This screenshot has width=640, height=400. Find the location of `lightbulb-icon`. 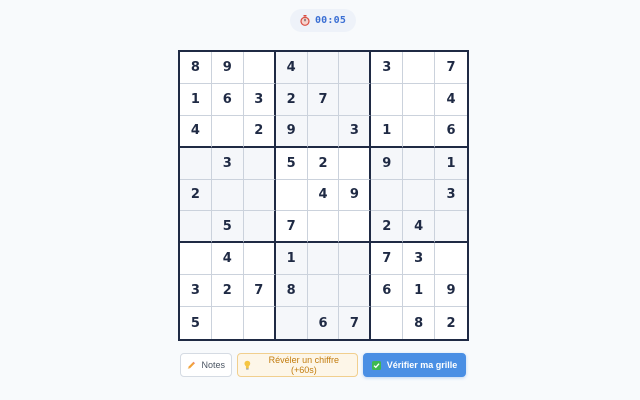

lightbulb-icon is located at coordinates (247, 365).